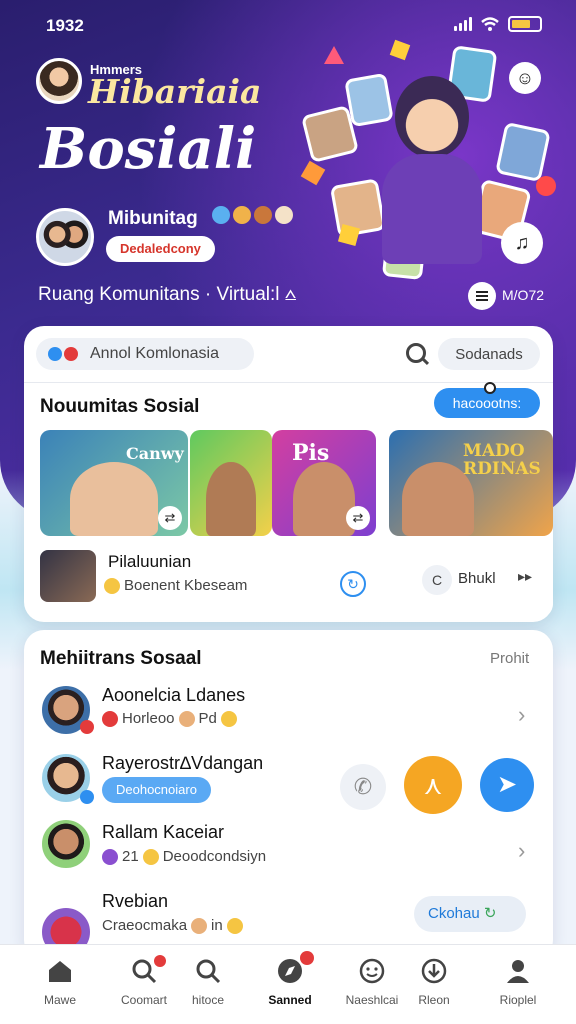  I want to click on divider, so click(288, 382).